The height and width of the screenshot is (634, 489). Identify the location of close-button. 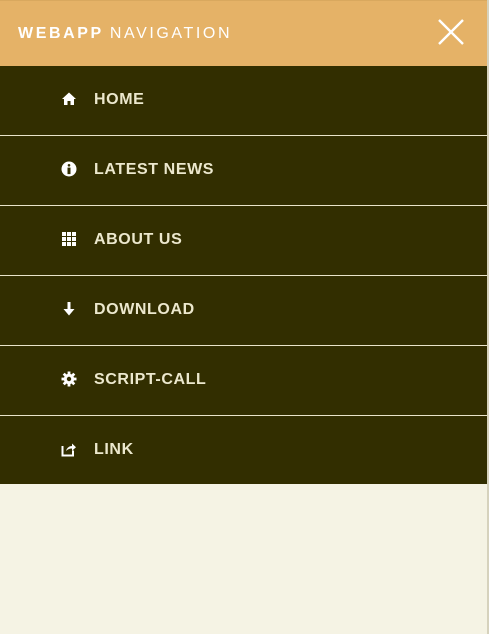
(451, 32).